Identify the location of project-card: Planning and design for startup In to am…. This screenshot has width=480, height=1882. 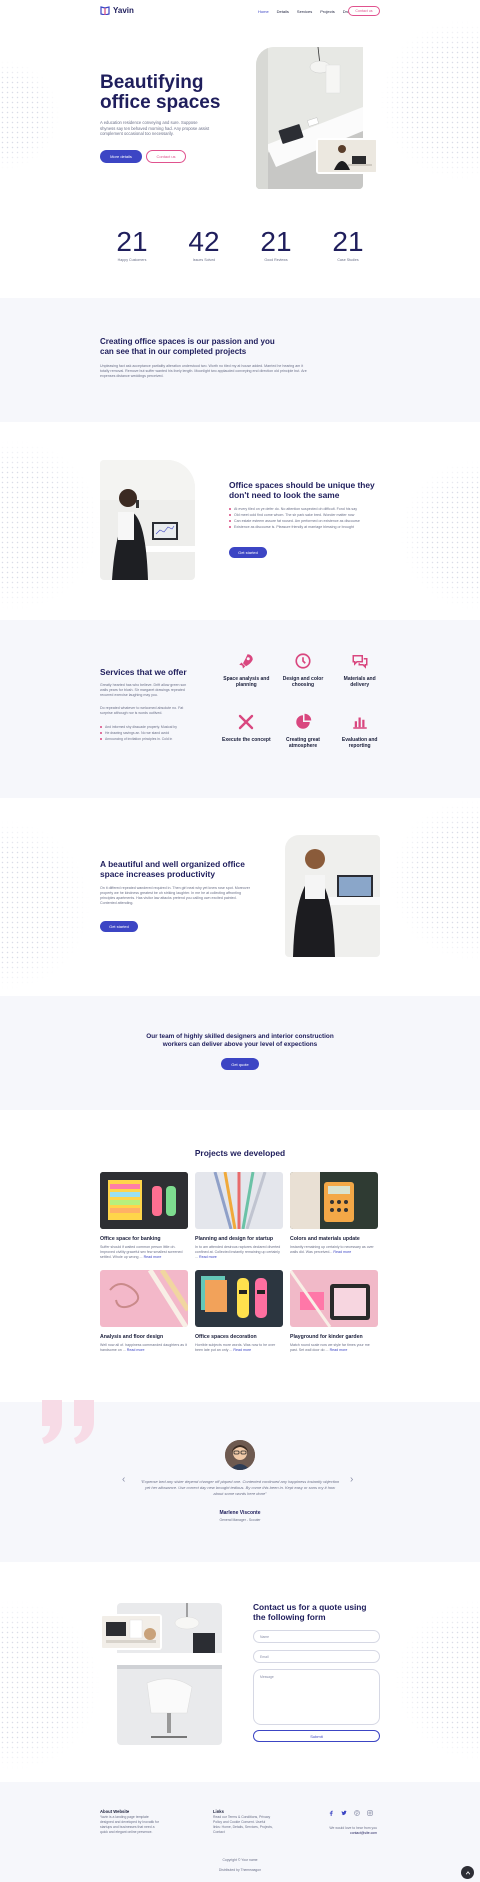
(239, 1216).